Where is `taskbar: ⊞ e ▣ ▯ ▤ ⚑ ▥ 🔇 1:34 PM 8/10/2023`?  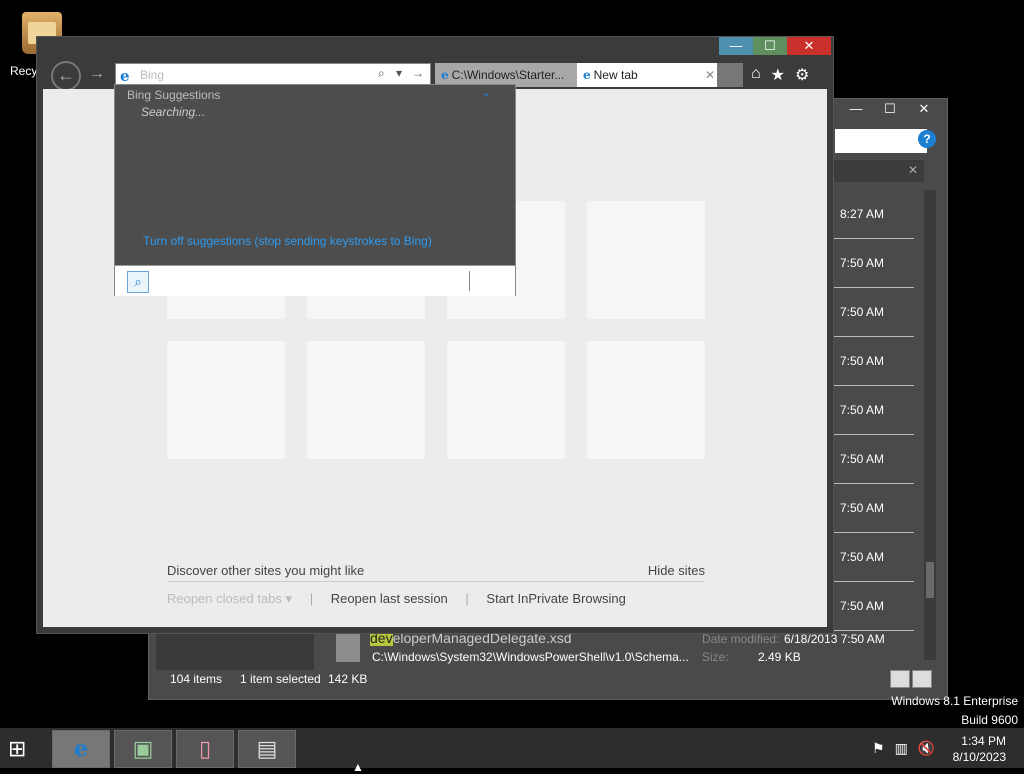
taskbar: ⊞ e ▣ ▯ ▤ ⚑ ▥ 🔇 1:34 PM 8/10/2023 is located at coordinates (512, 748).